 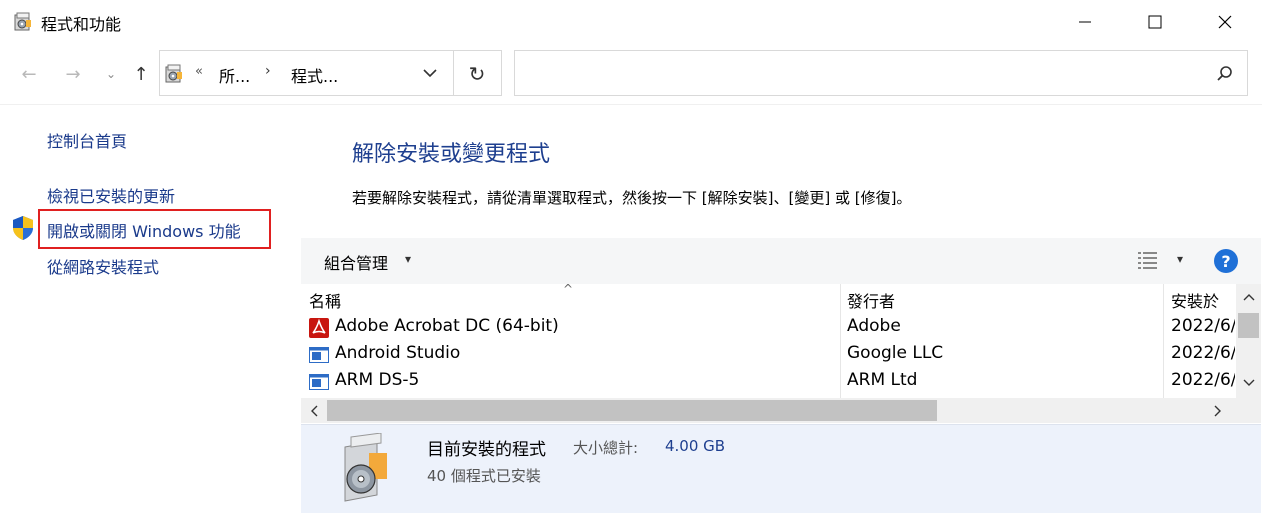 What do you see at coordinates (1248, 341) in the screenshot?
I see `vertical-scrollbar` at bounding box center [1248, 341].